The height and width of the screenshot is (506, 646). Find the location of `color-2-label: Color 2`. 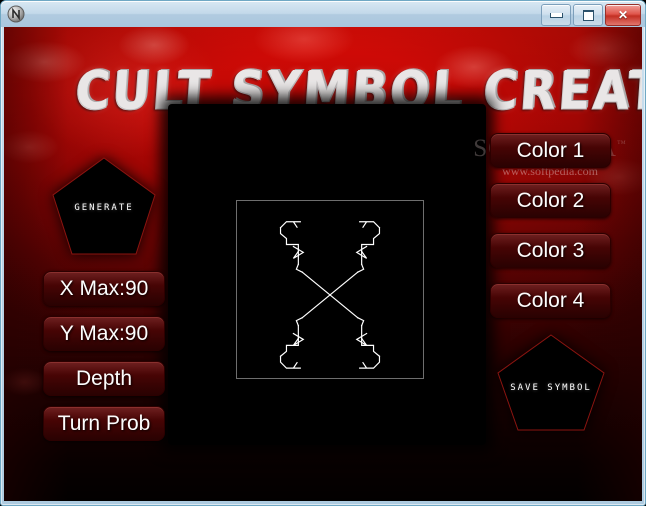

color-2-label: Color 2 is located at coordinates (550, 200).